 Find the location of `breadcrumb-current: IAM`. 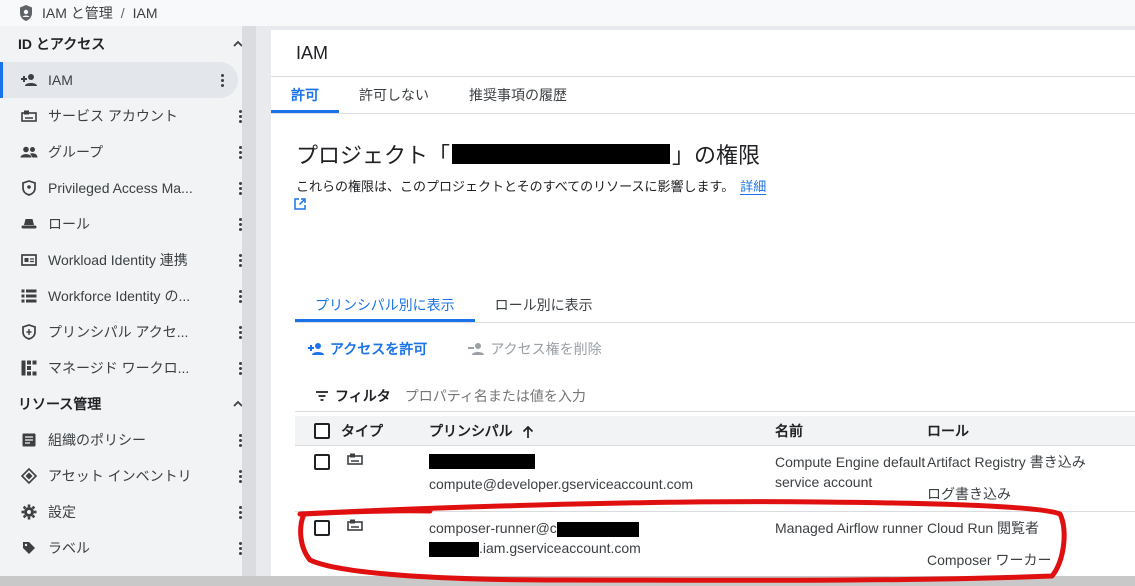

breadcrumb-current: IAM is located at coordinates (145, 13).